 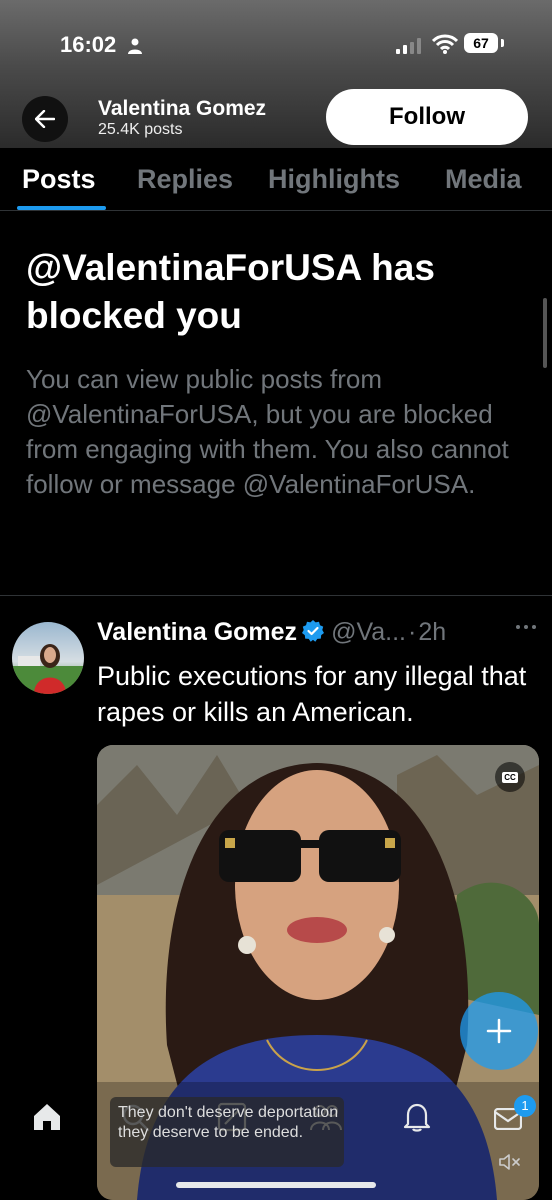 I want to click on scrollbar, so click(x=545, y=333).